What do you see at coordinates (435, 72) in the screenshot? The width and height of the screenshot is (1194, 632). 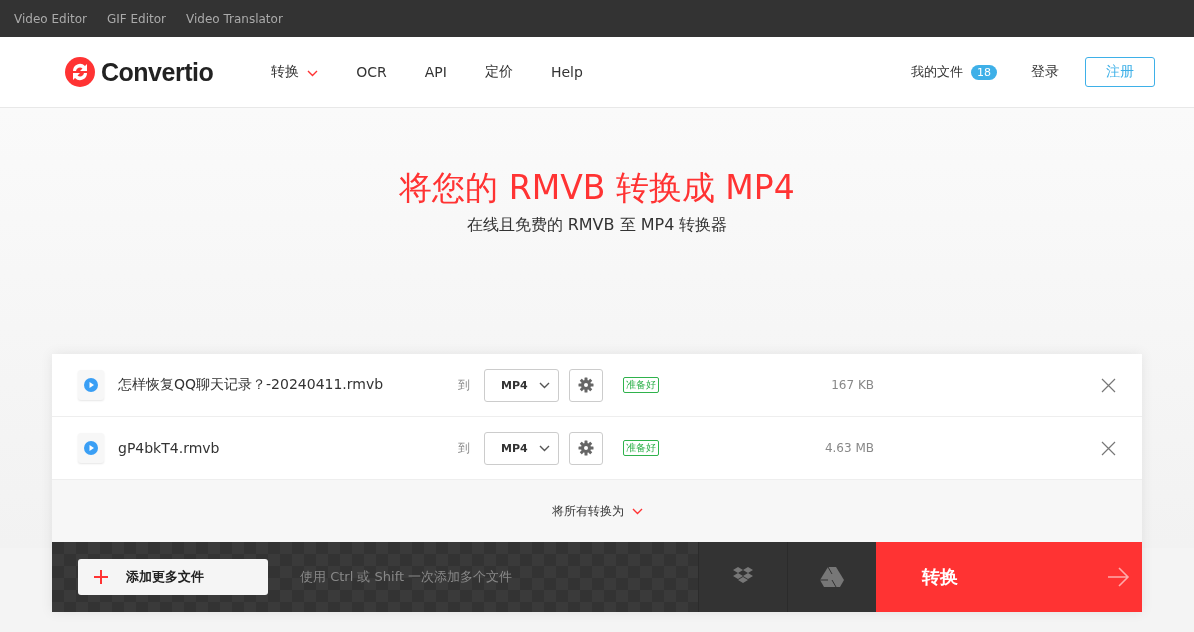 I see `nav-link: API` at bounding box center [435, 72].